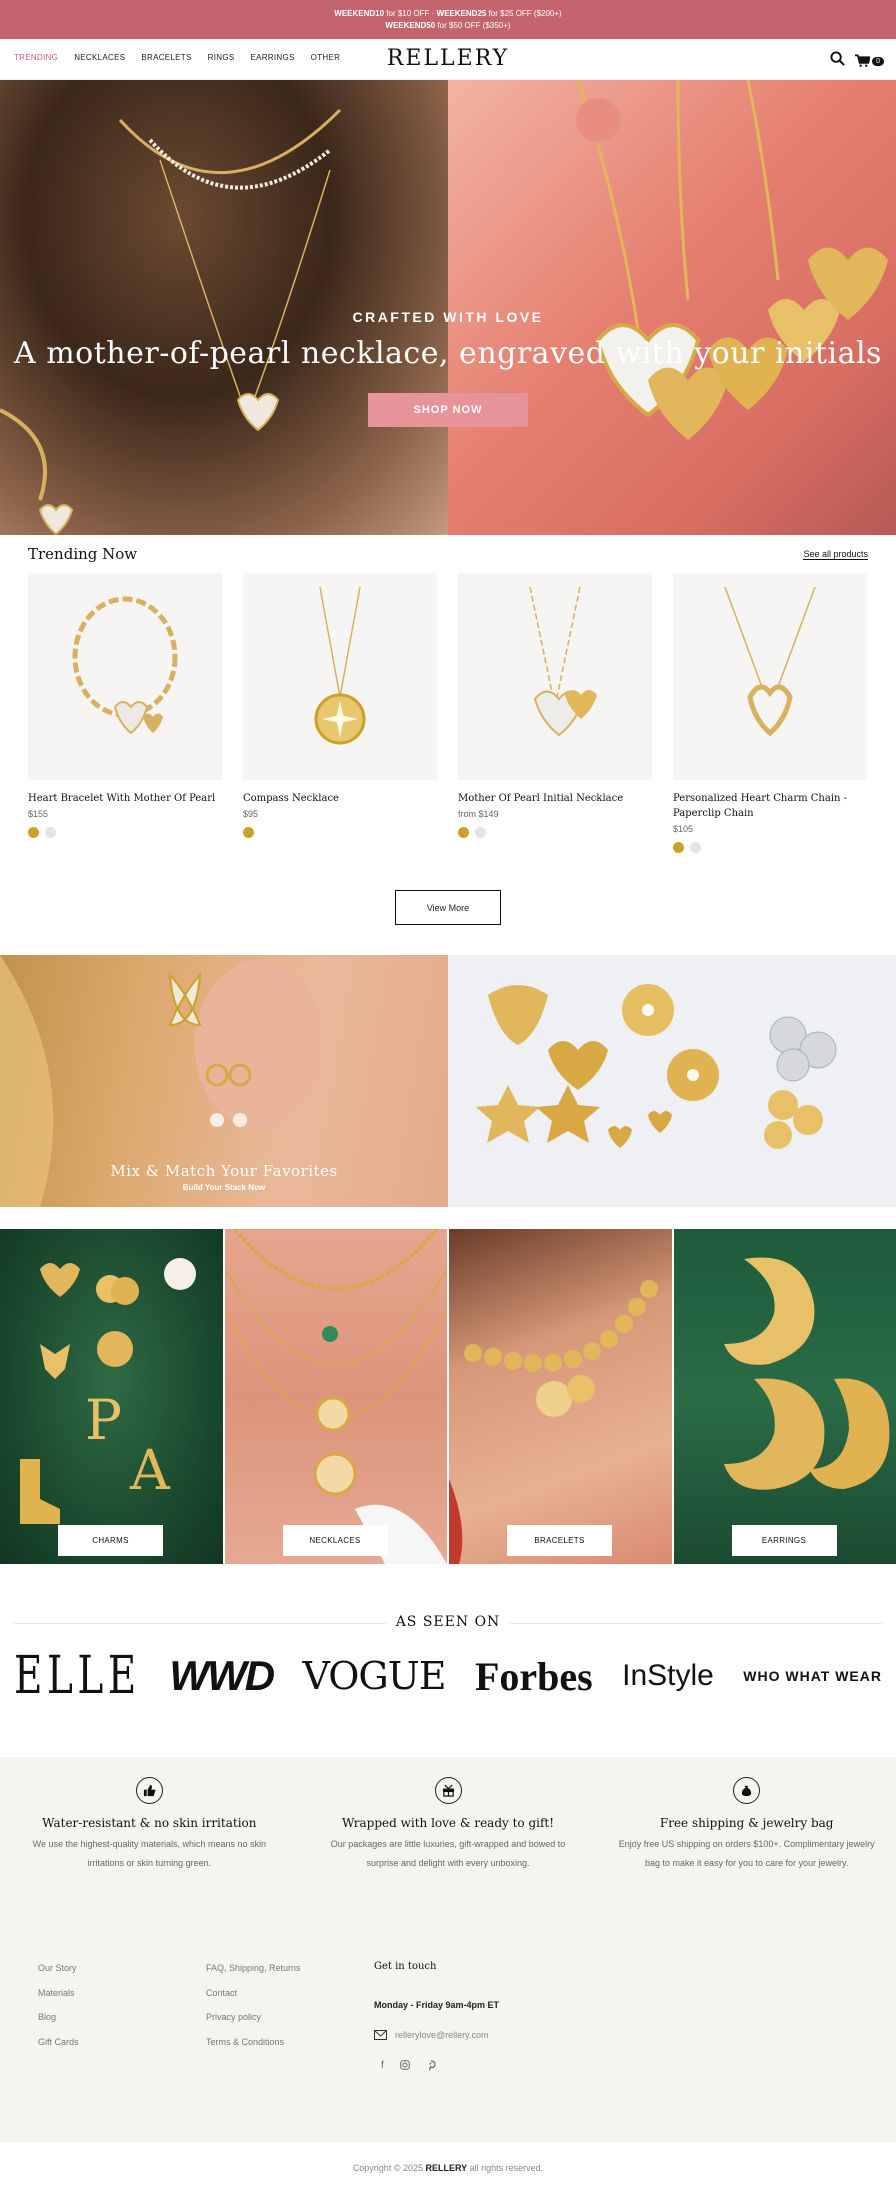 The image size is (896, 2190). I want to click on copyright-prefix: Copyright © 2025, so click(389, 2168).